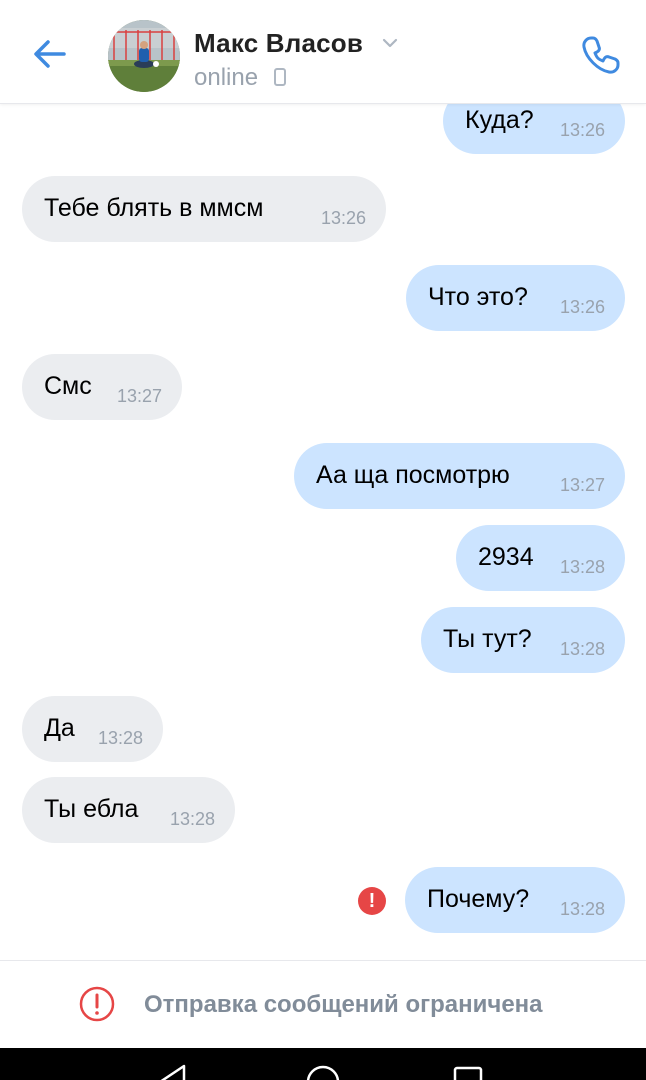 This screenshot has width=646, height=1080. Describe the element at coordinates (468, 1071) in the screenshot. I see `nav-recents-icon` at that location.